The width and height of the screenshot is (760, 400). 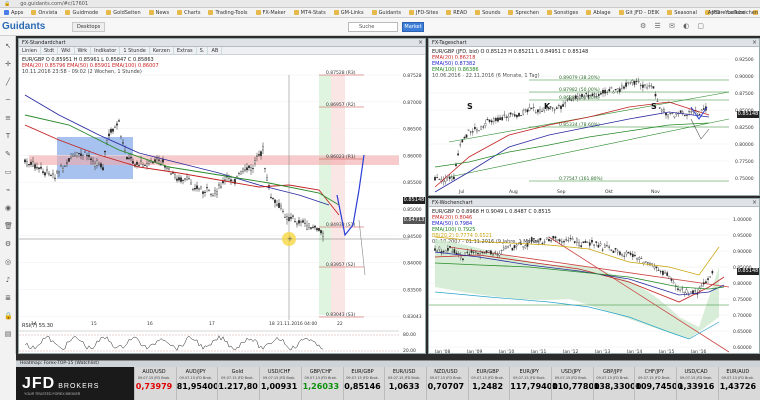 I want to click on heatmap-cell: USD/CAD 09.07.15 JFD Brok. 1,33916, so click(x=695, y=383).